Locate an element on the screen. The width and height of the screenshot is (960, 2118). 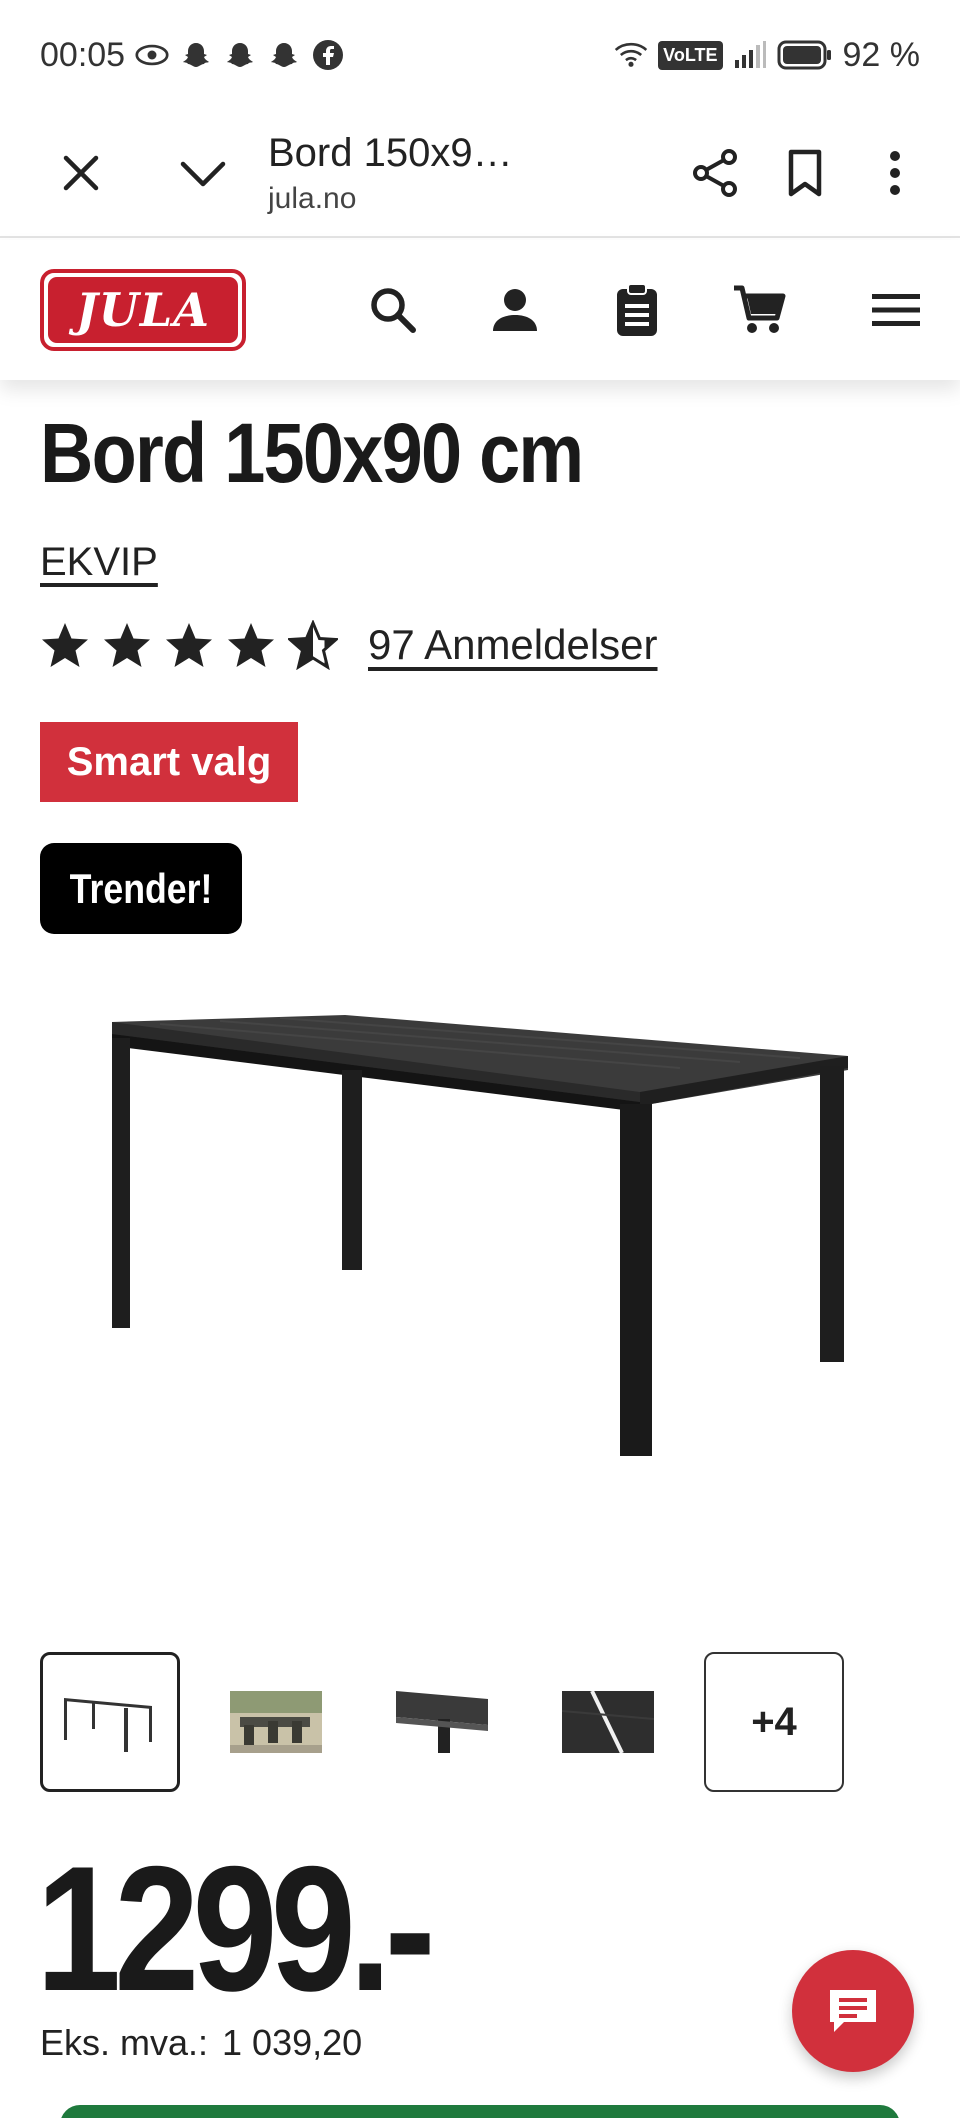
cart-icon is located at coordinates (760, 309).